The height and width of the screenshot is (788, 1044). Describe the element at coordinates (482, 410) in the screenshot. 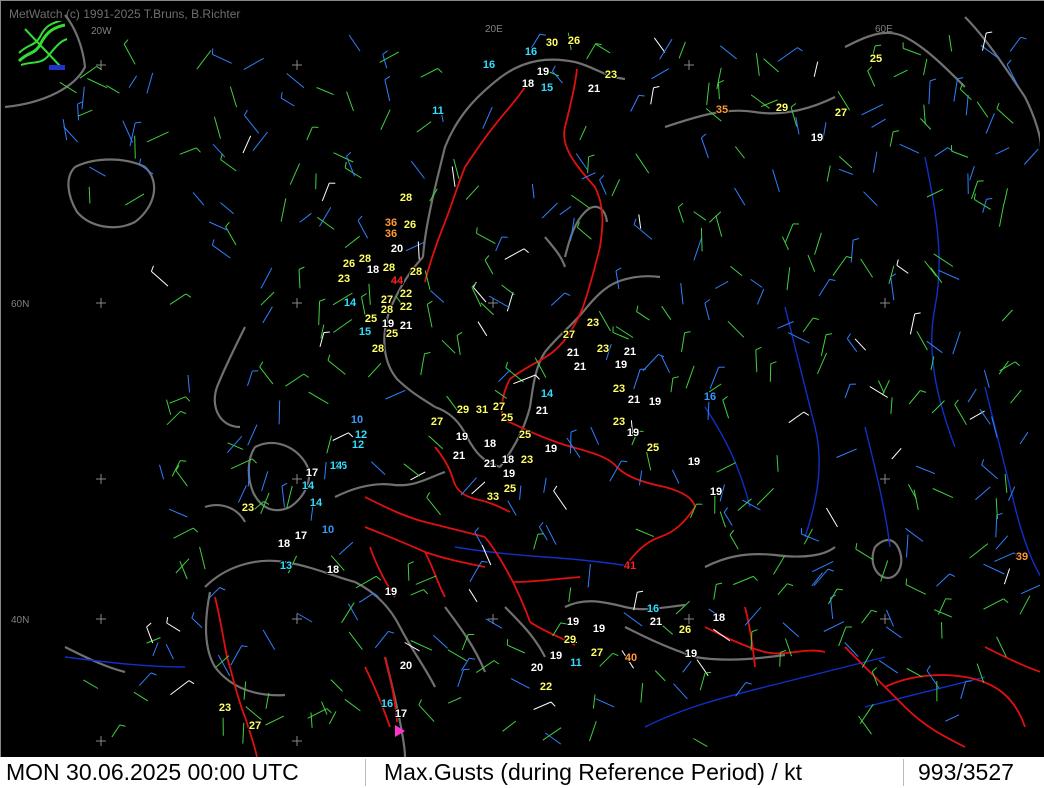

I see `gust-value: 31` at that location.